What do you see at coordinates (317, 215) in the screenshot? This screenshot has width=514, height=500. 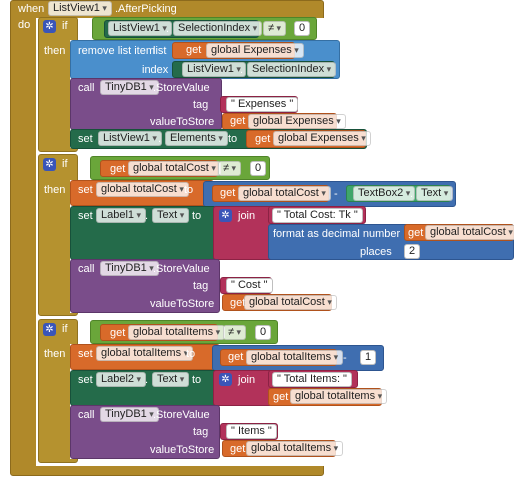 I see `join-text: " Total Cost: Tk "` at bounding box center [317, 215].